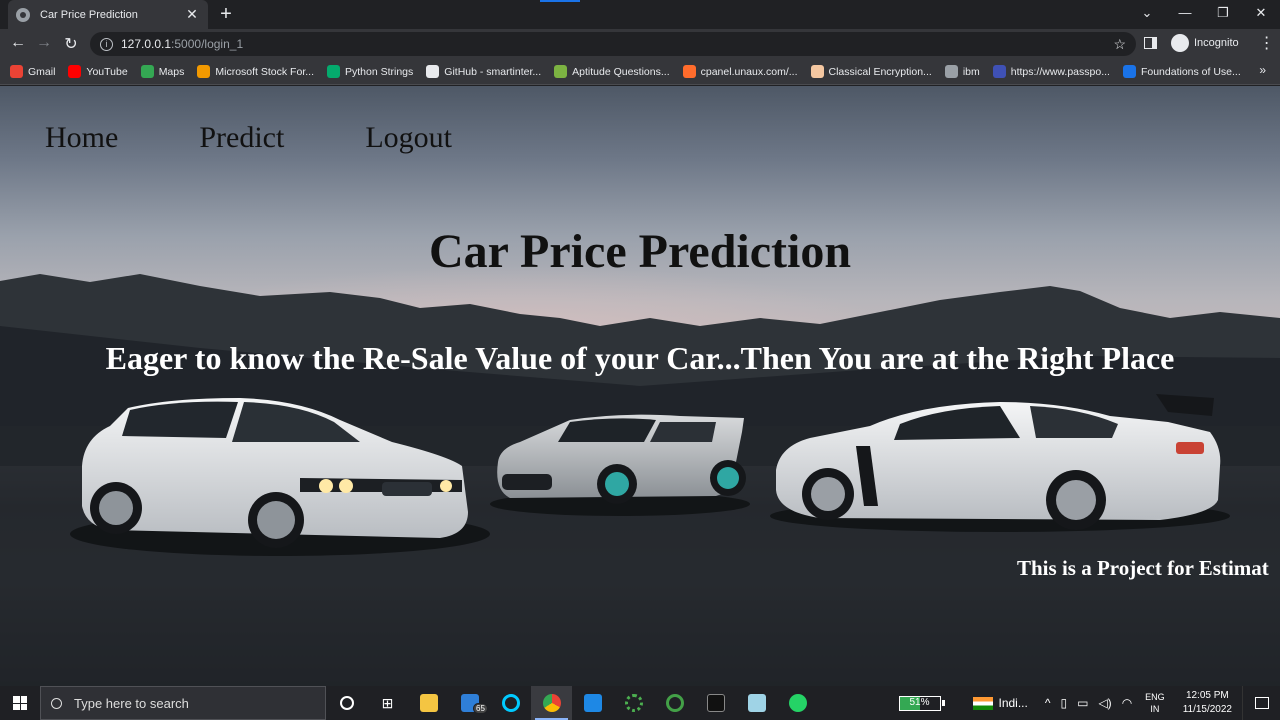 The image size is (1280, 720). Describe the element at coordinates (560, 1) in the screenshot. I see `tab-indicator` at that location.